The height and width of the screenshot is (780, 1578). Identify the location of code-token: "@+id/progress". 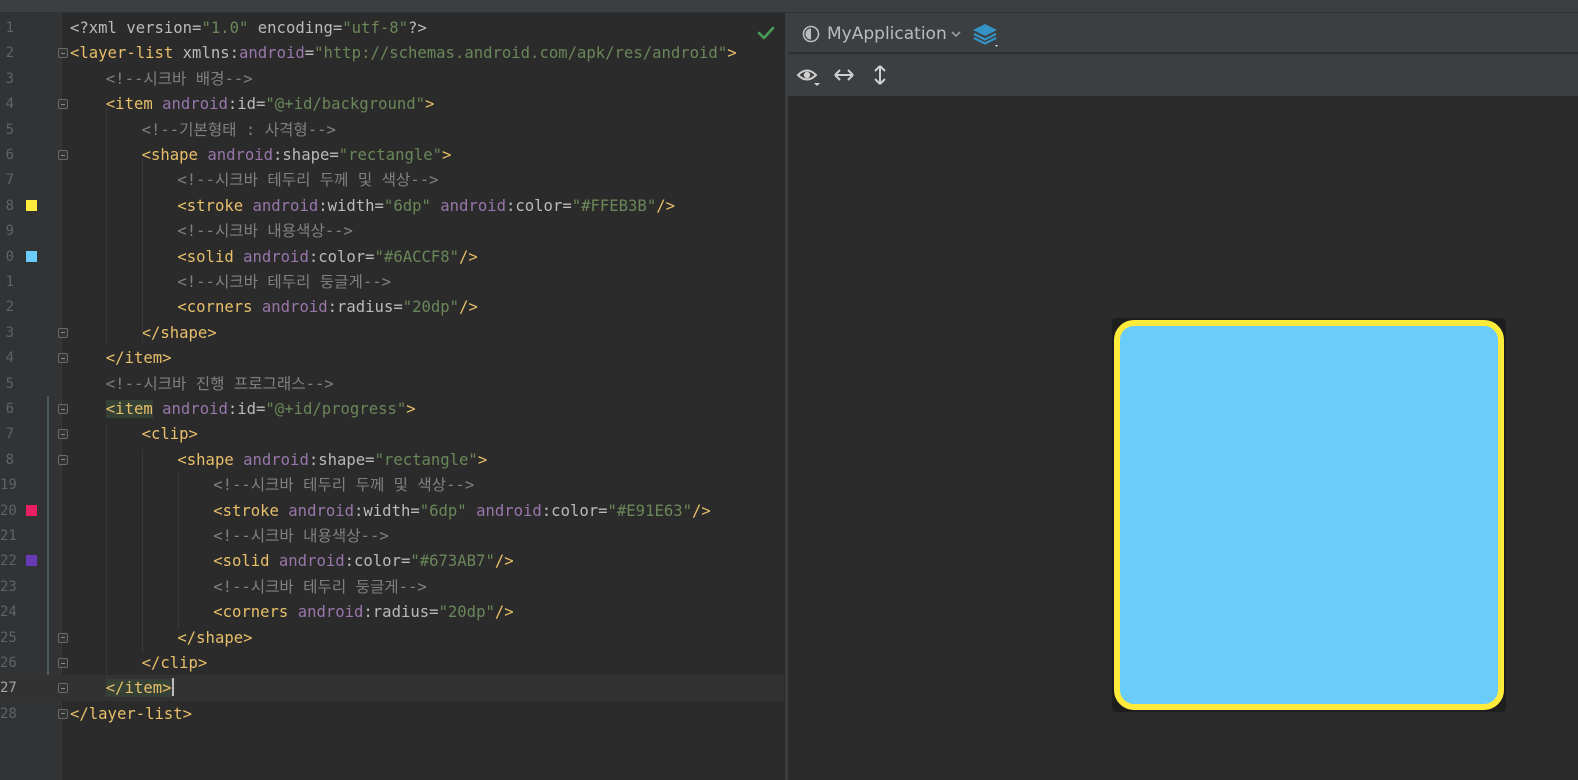
(336, 409).